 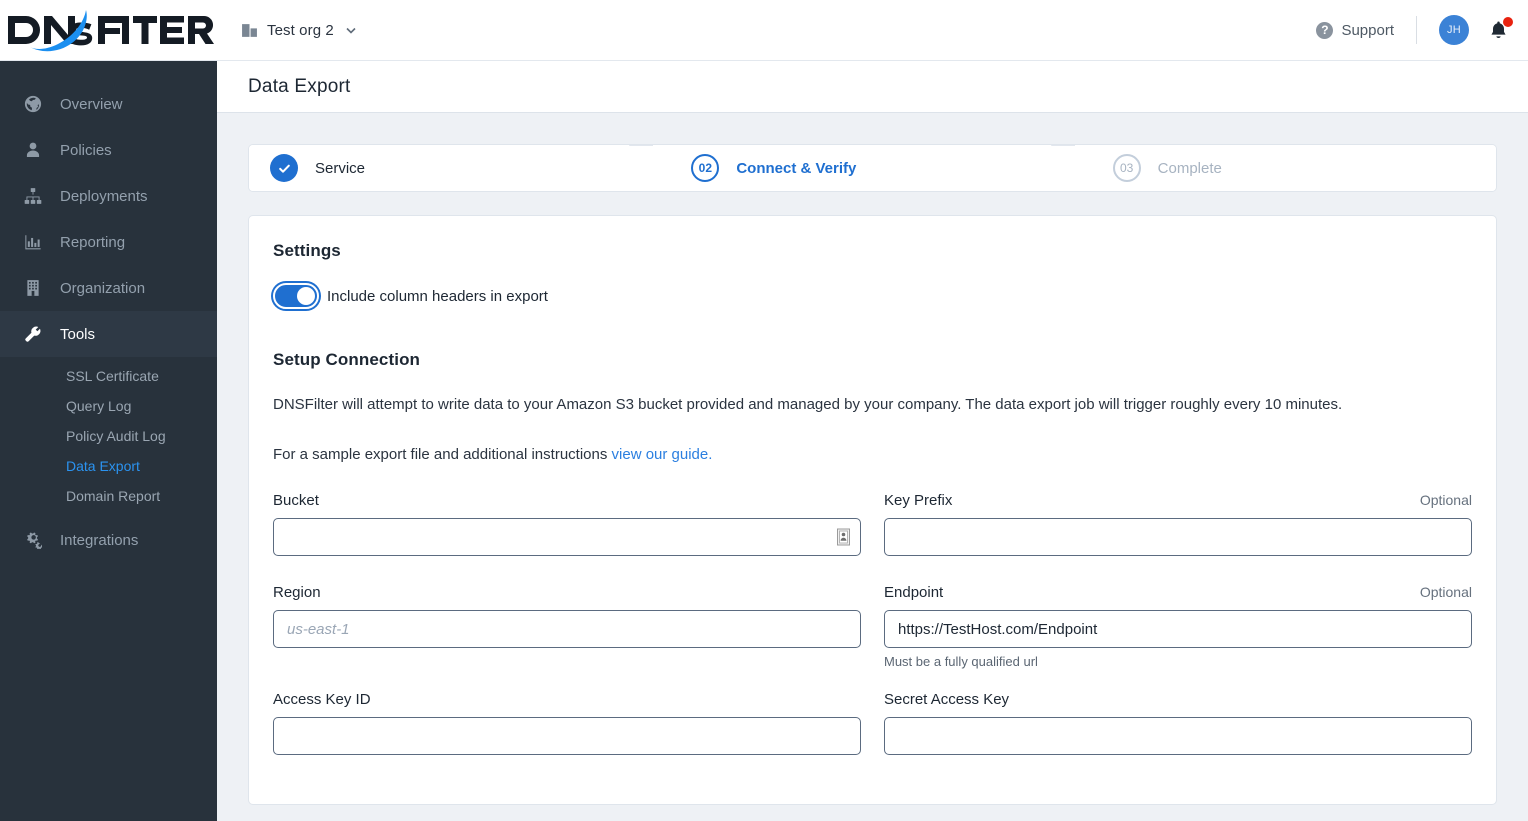 I want to click on support-label: Support, so click(x=1367, y=30).